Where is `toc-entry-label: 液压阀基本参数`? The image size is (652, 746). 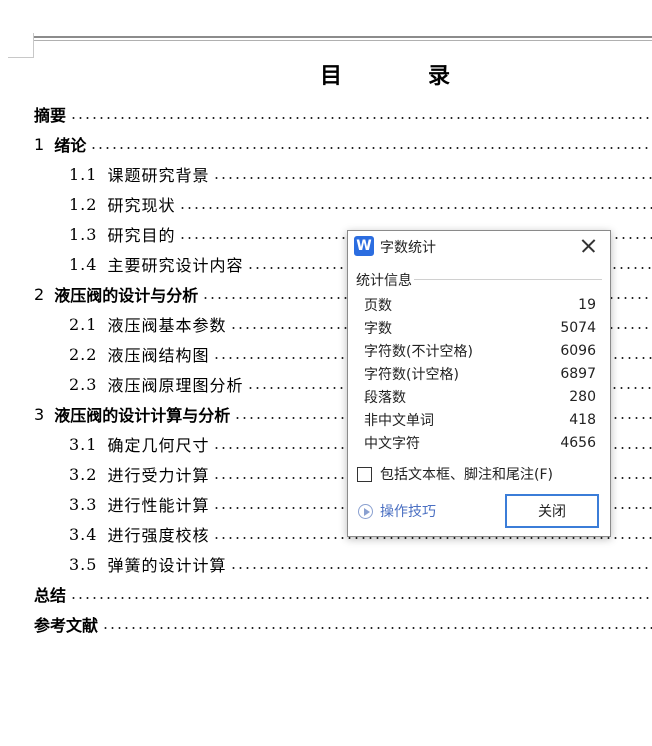 toc-entry-label: 液压阀基本参数 is located at coordinates (167, 325).